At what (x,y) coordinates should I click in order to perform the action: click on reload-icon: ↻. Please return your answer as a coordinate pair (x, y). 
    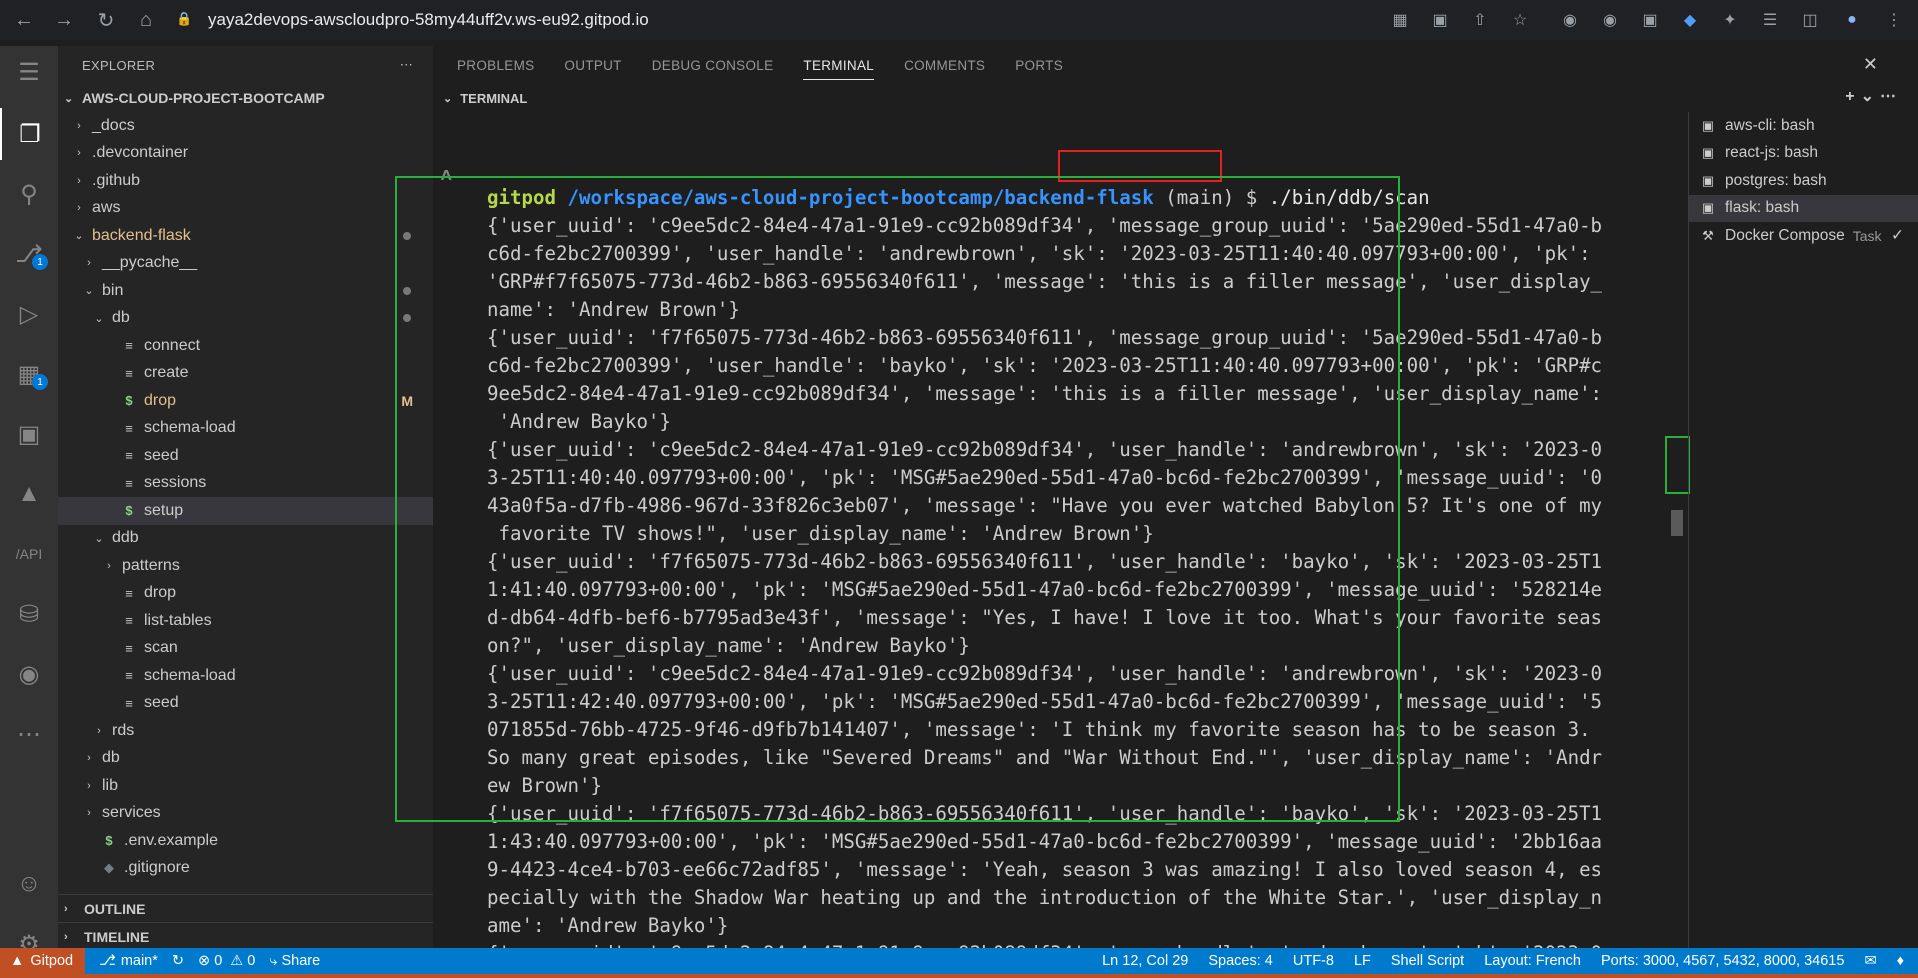
    Looking at the image, I should click on (106, 20).